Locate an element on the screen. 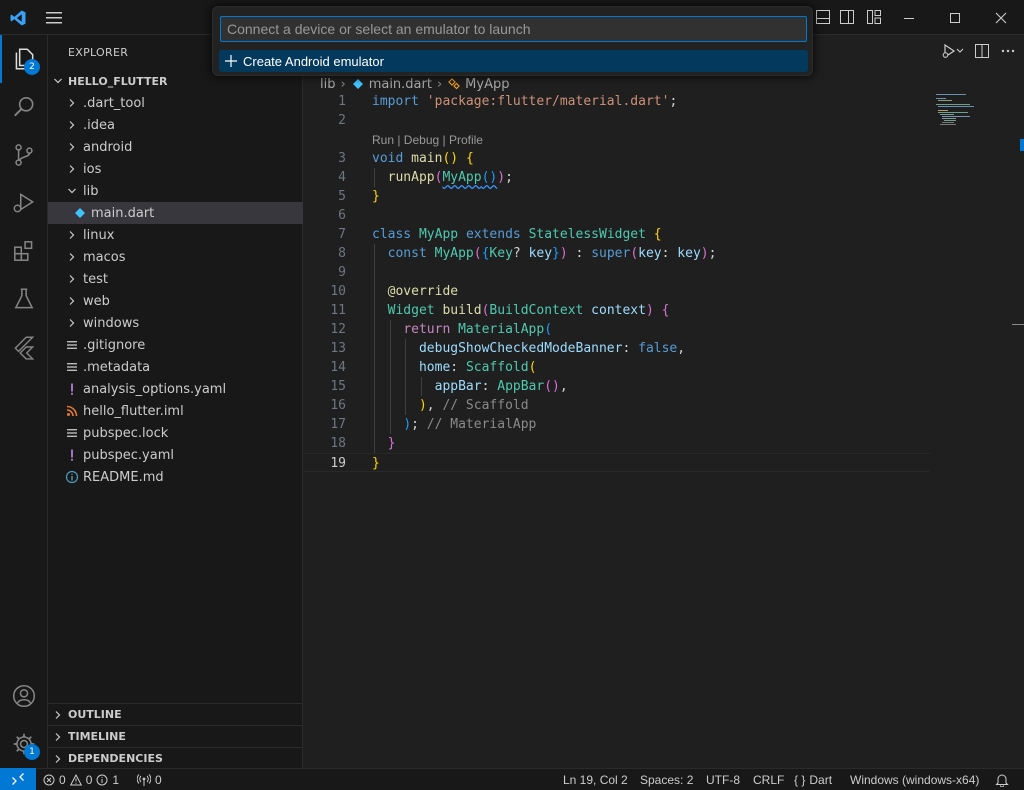  dependencies-section: DEPENDENCIES is located at coordinates (175, 758).